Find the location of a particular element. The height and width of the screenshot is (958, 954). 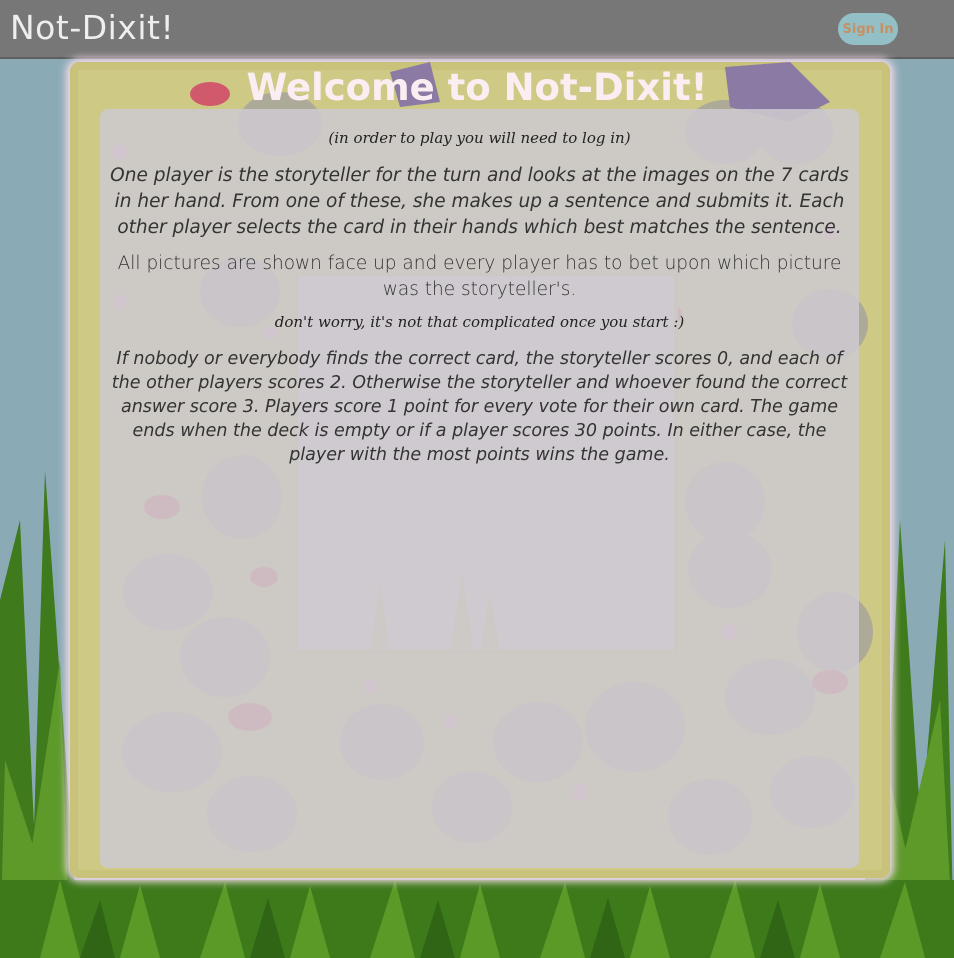

top-navbar: Not-Dixit! Sign In is located at coordinates (477, 29).